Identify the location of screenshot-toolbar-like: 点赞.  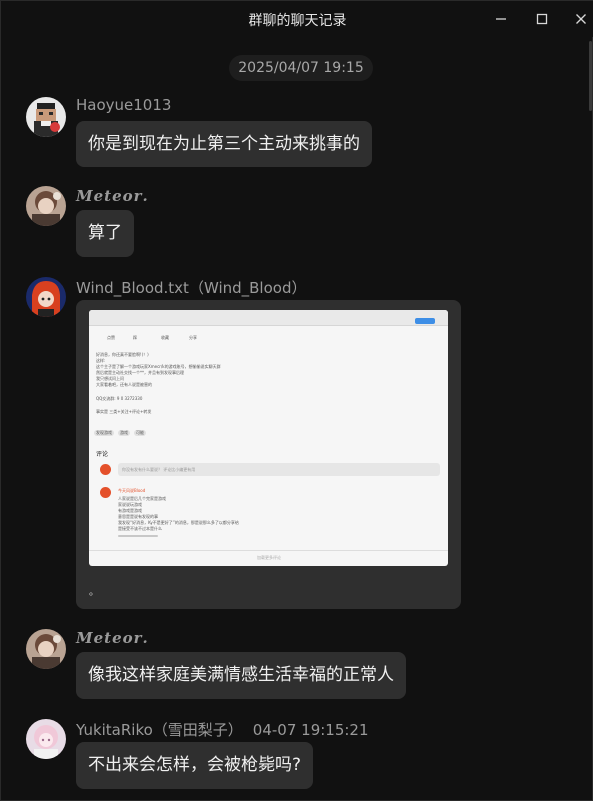
(111, 337).